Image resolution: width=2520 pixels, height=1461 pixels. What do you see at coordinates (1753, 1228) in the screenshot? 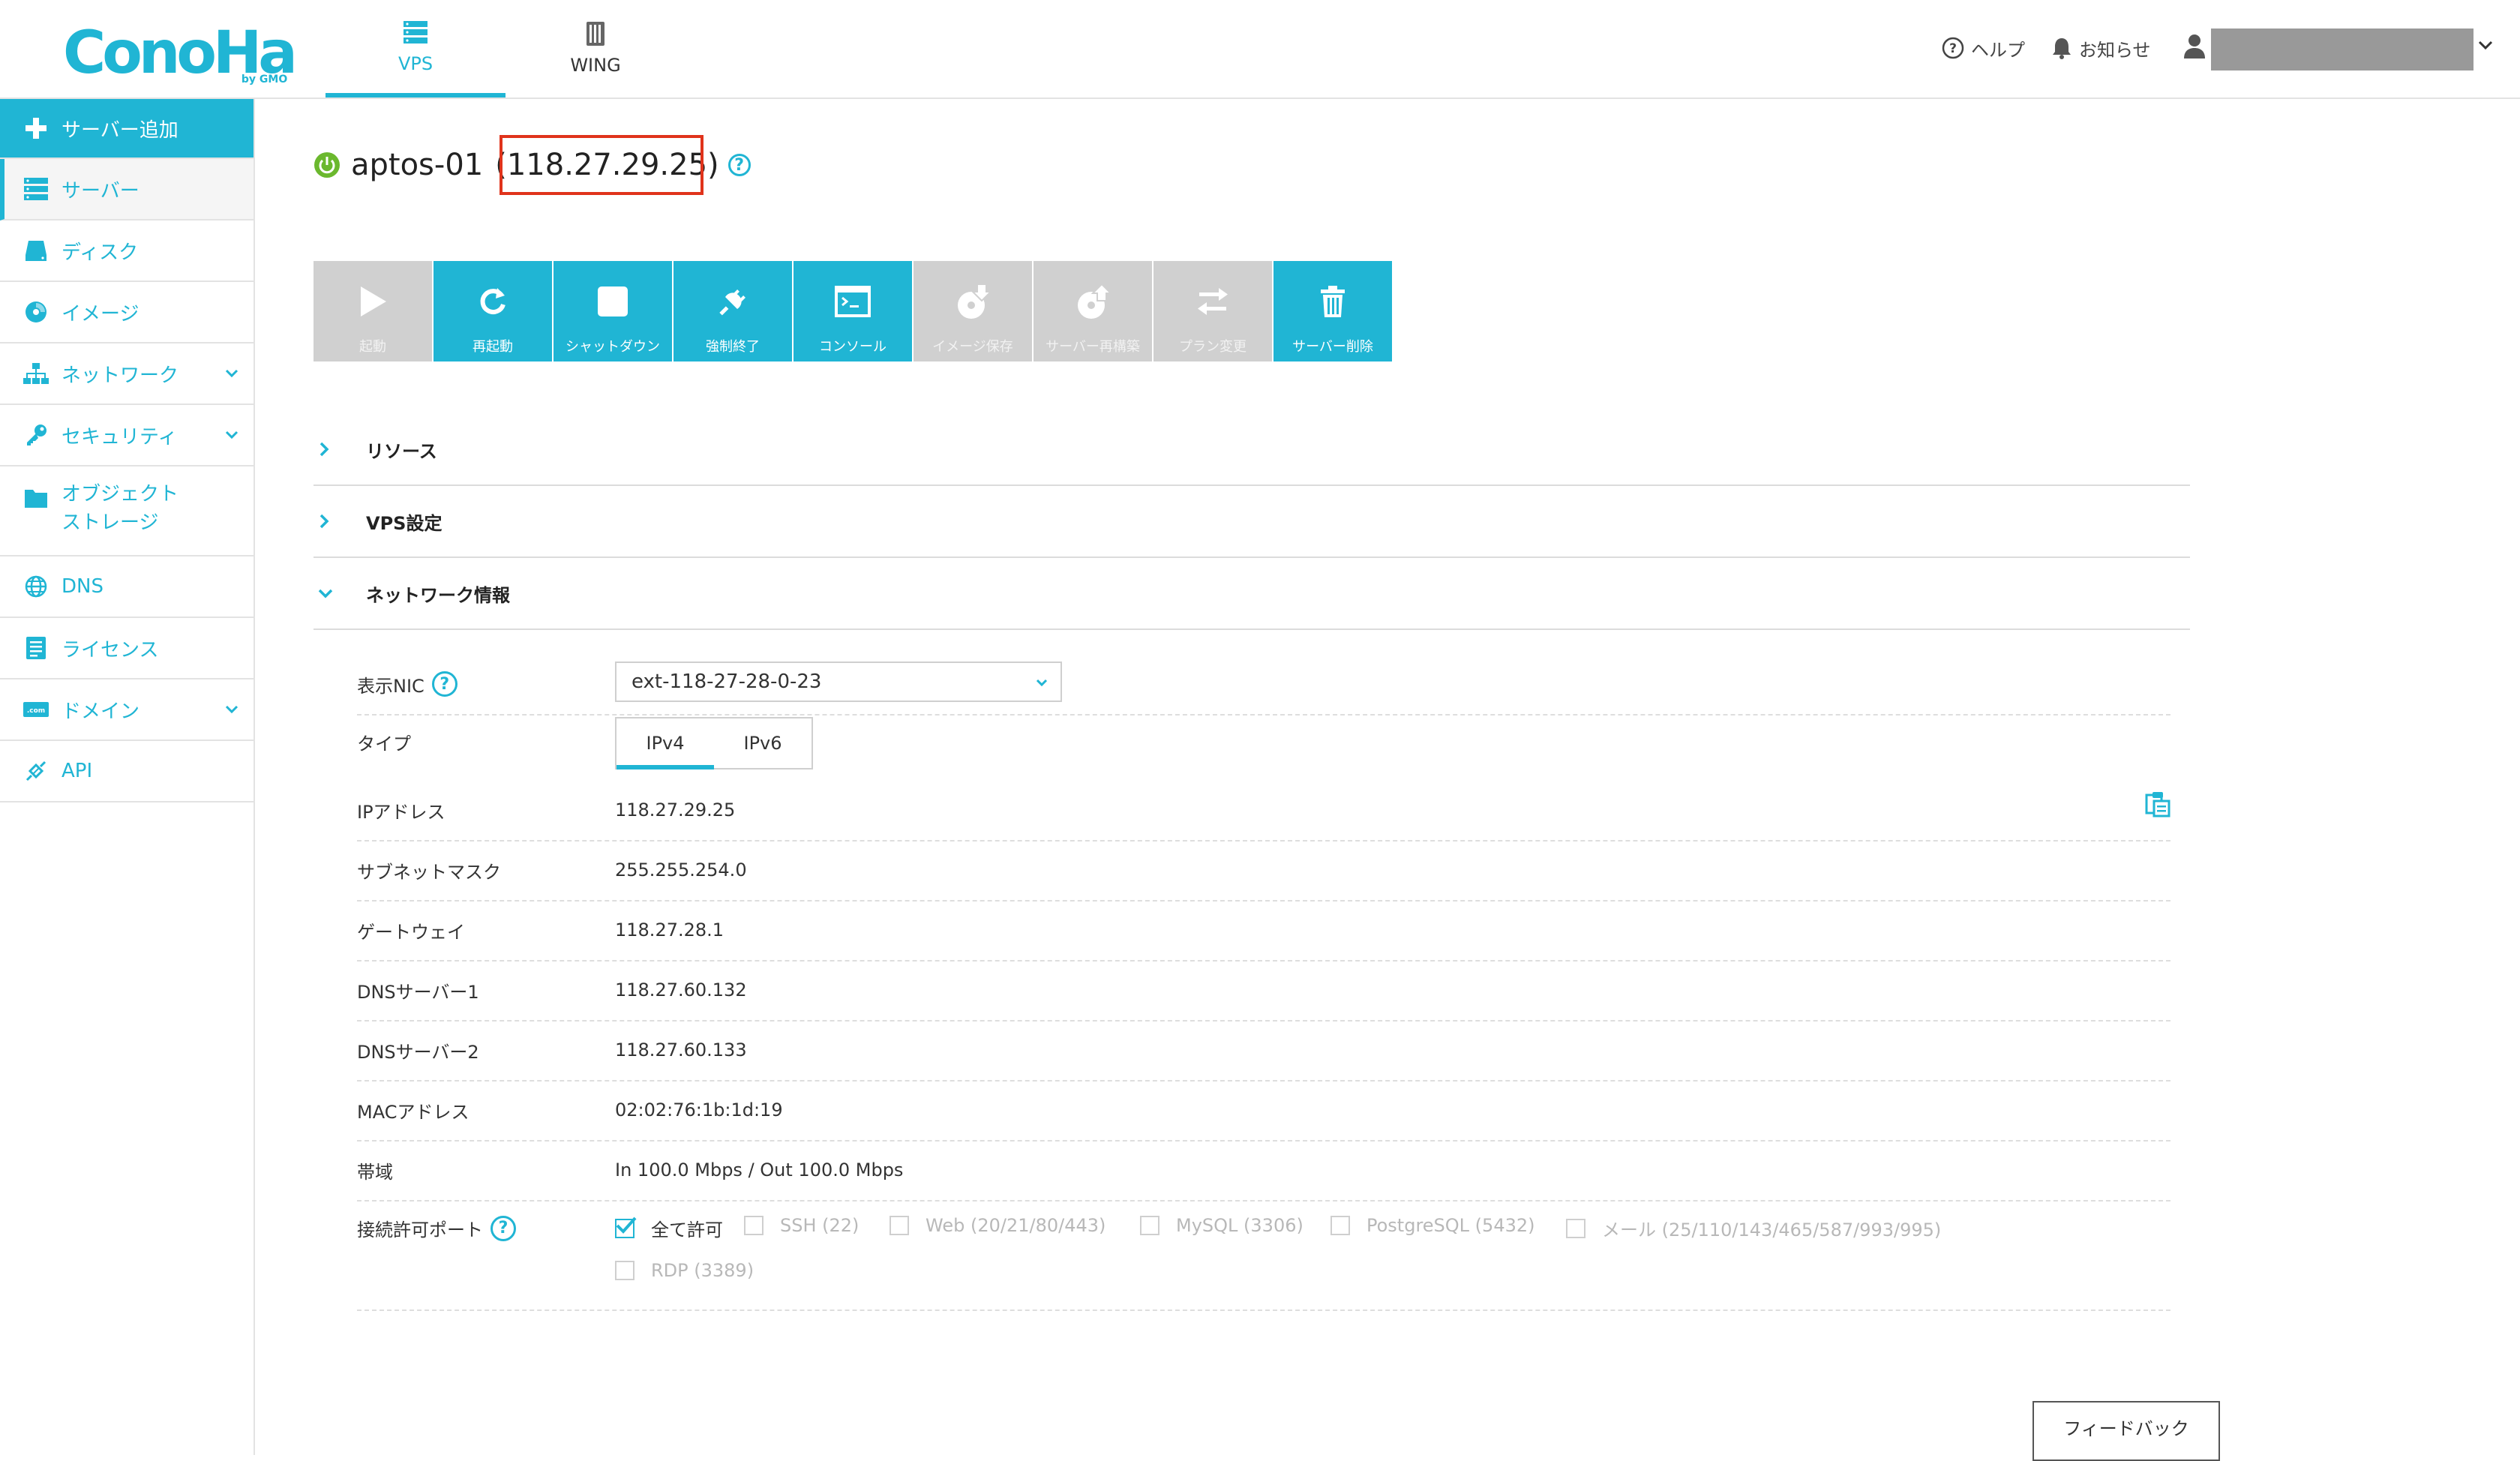
I see `port-mail-checkbox: メール (25/110/143/465/587/993/995)` at bounding box center [1753, 1228].